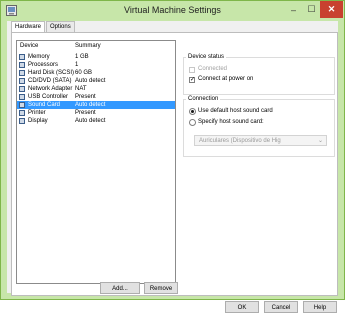 This screenshot has height=314, width=345. What do you see at coordinates (192, 111) in the screenshot?
I see `use-default-sound-card-radio` at bounding box center [192, 111].